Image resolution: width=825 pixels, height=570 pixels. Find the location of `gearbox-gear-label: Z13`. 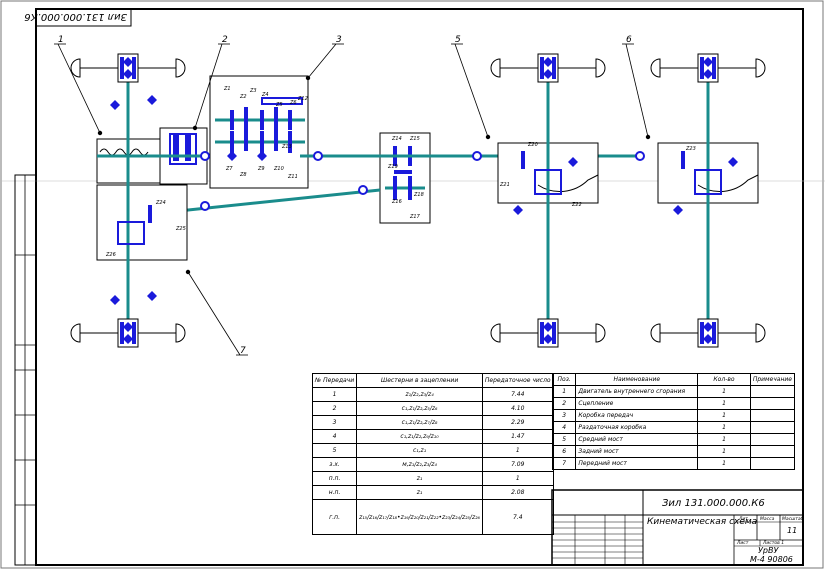

gearbox-gear-label: Z13 is located at coordinates (286, 147).